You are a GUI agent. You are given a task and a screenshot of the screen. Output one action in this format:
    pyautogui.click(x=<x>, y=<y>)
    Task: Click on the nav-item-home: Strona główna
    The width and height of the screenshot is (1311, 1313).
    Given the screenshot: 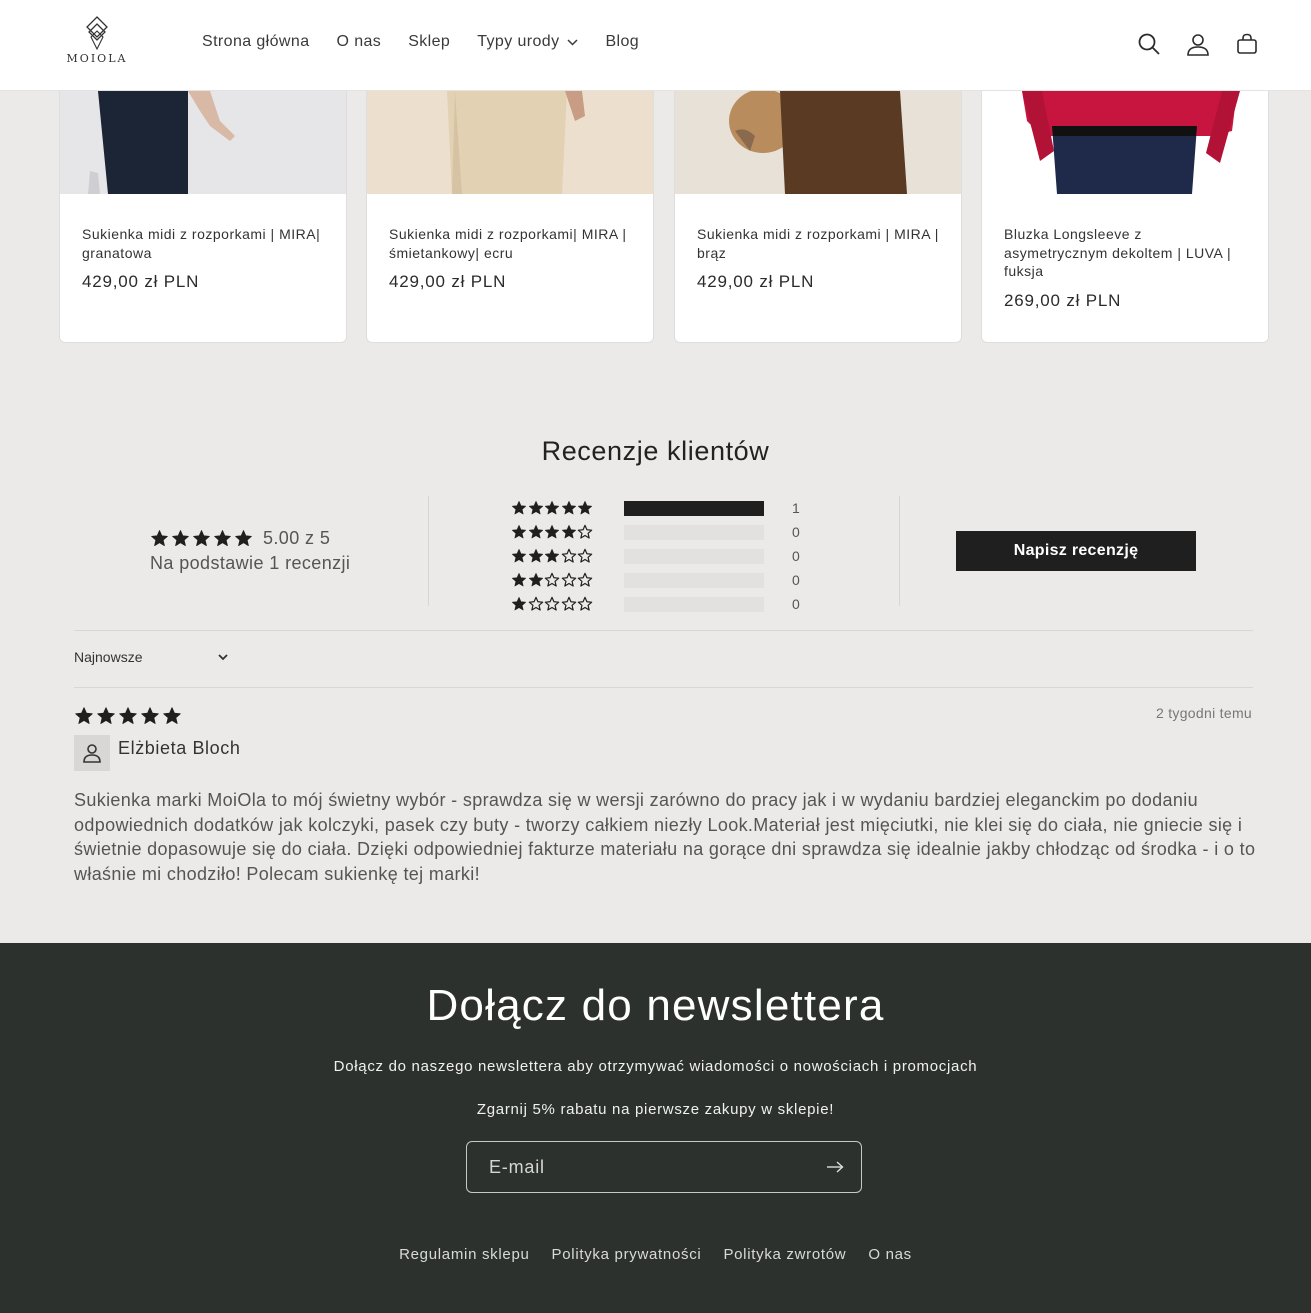 What is the action you would take?
    pyautogui.click(x=256, y=42)
    